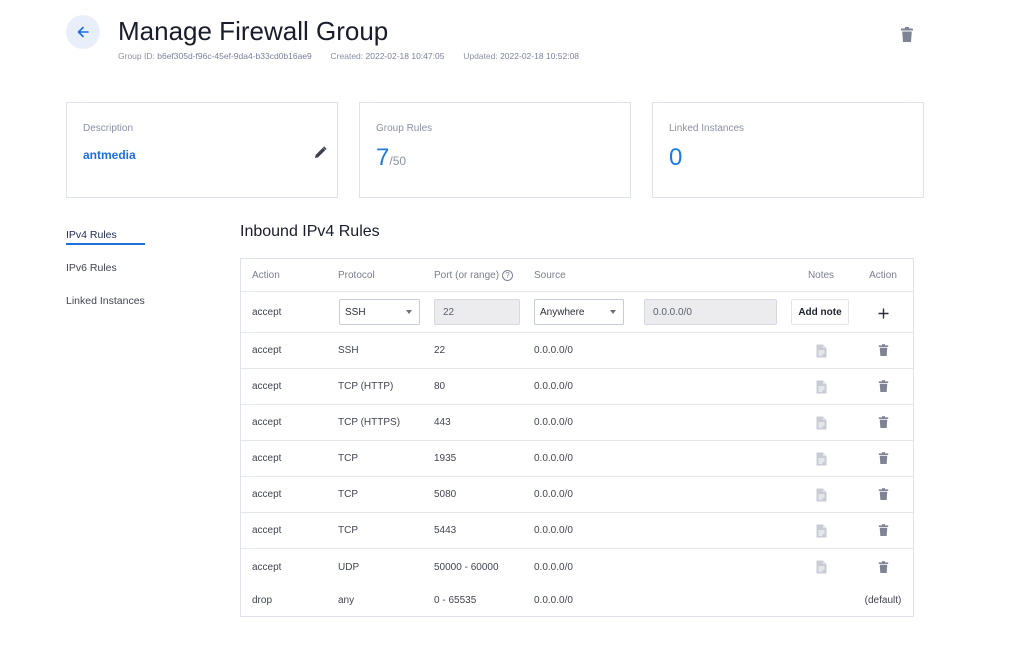  I want to click on add-rule-button, so click(883, 313).